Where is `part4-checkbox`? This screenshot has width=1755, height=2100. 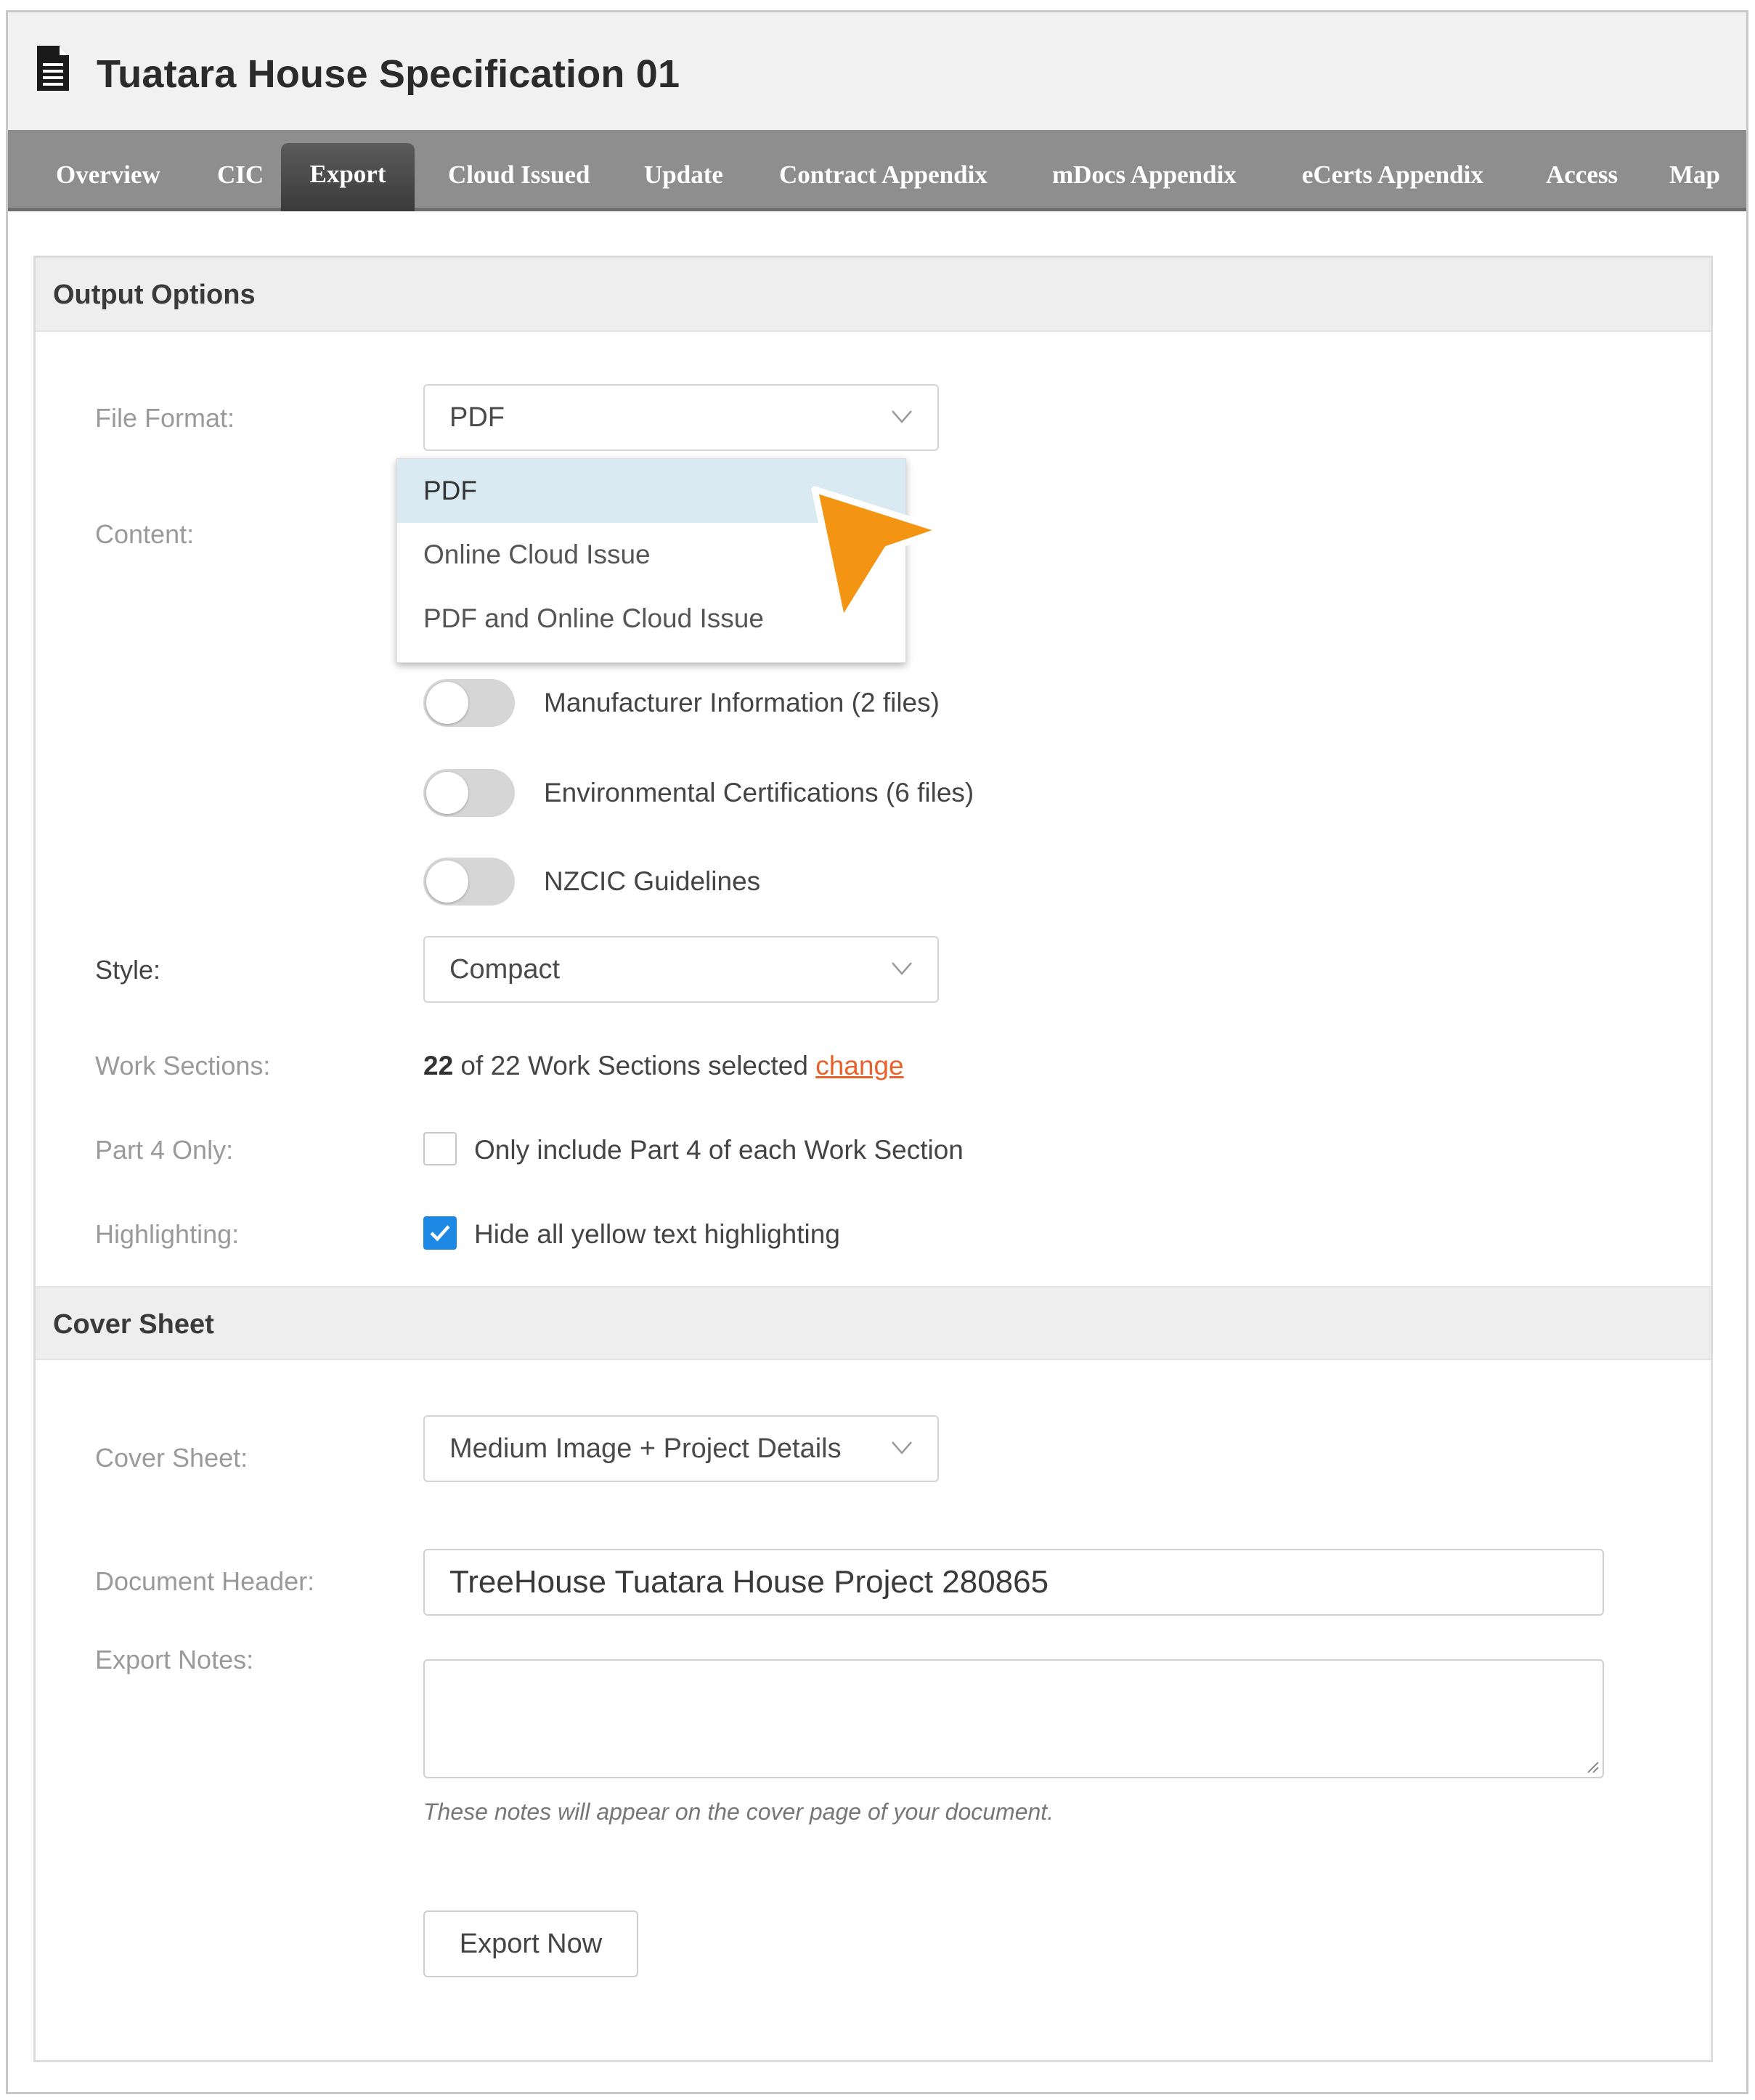 part4-checkbox is located at coordinates (440, 1148).